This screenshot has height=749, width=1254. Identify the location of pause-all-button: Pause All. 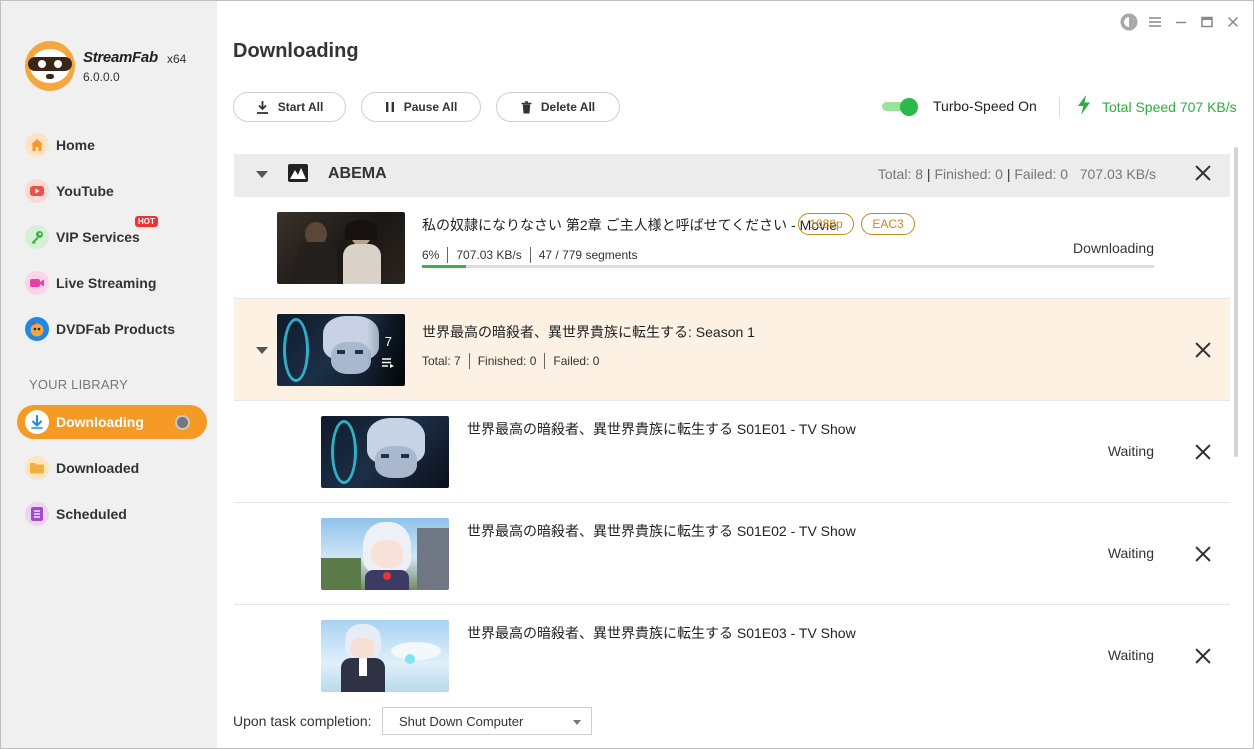
(421, 107).